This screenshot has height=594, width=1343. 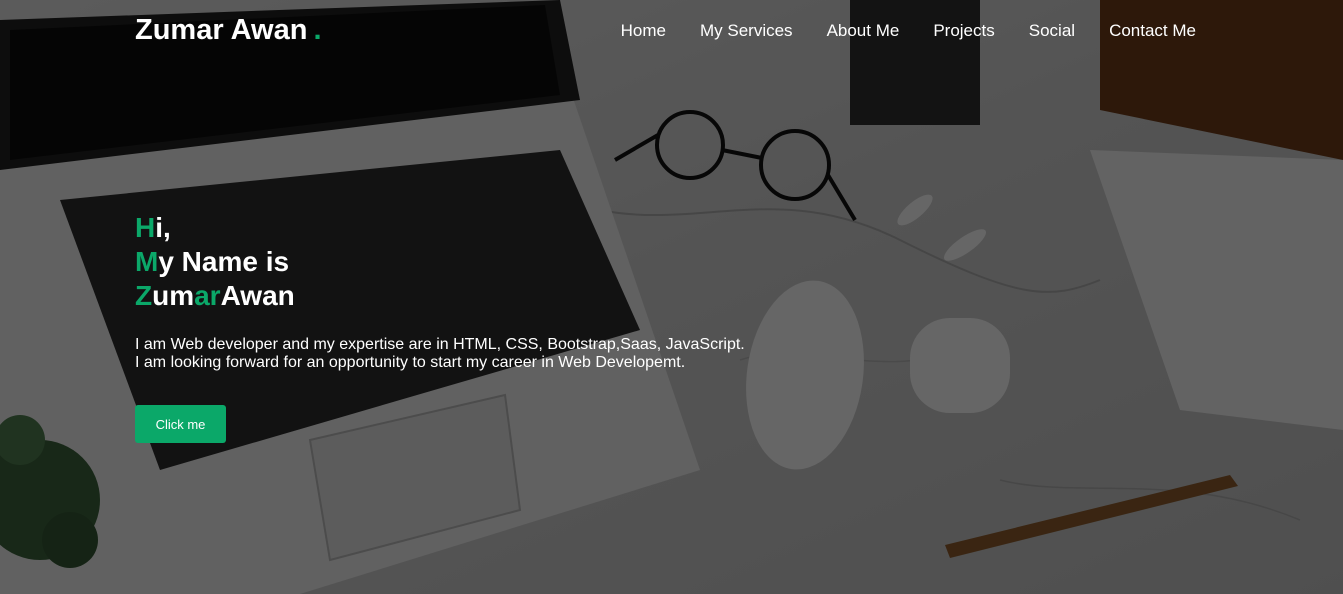 I want to click on nav-link-home: Home, so click(x=643, y=31).